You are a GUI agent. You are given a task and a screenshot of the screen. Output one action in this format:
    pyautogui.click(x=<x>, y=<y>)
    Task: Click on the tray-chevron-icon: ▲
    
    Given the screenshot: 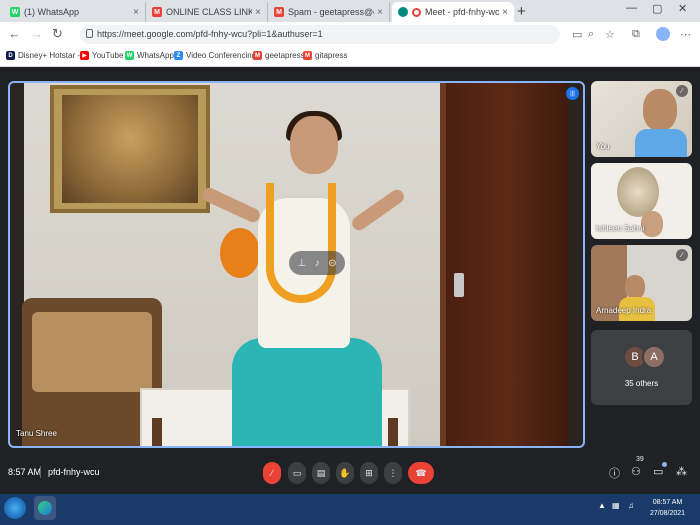 What is the action you would take?
    pyautogui.click(x=602, y=505)
    